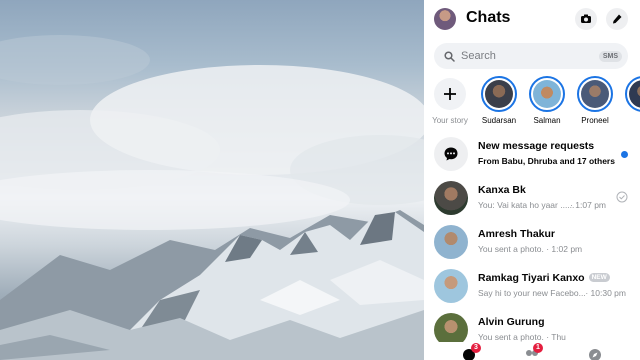 Image resolution: width=640 pixels, height=360 pixels. Describe the element at coordinates (588, 205) in the screenshot. I see `chat-time: · 1:07 pm` at that location.